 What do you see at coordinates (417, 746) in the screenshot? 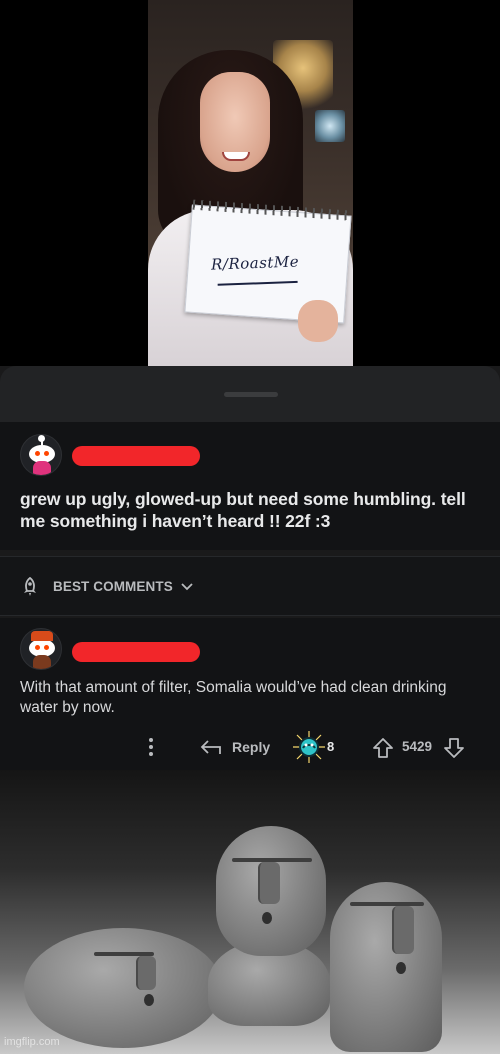
I see `vote-count: 5429` at bounding box center [417, 746].